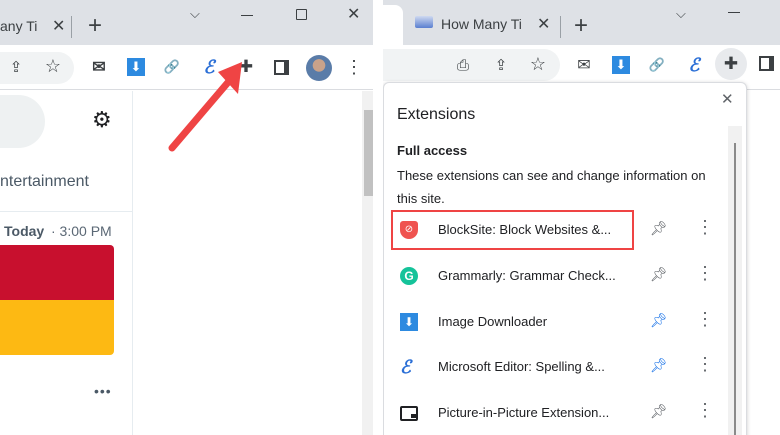 The width and height of the screenshot is (780, 435). I want to click on tab-favicon, so click(424, 22).